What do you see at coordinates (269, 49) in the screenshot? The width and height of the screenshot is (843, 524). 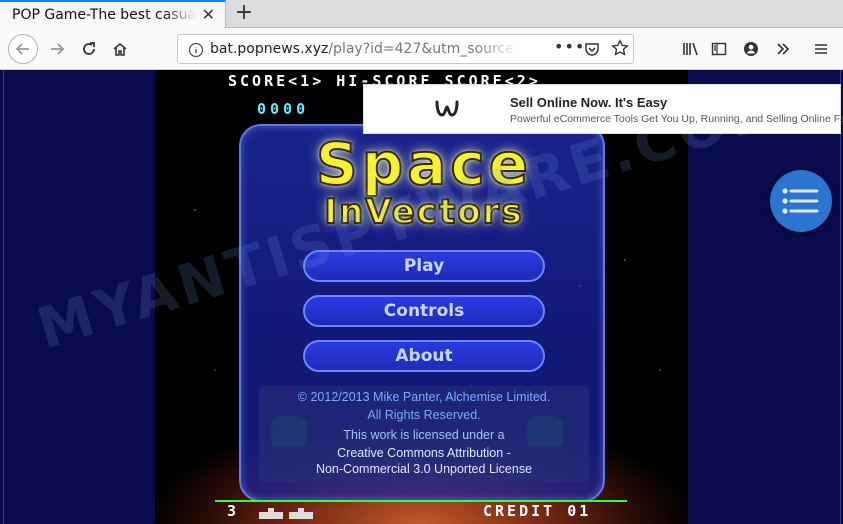 I see `url-host: bat.popnews.xyz` at bounding box center [269, 49].